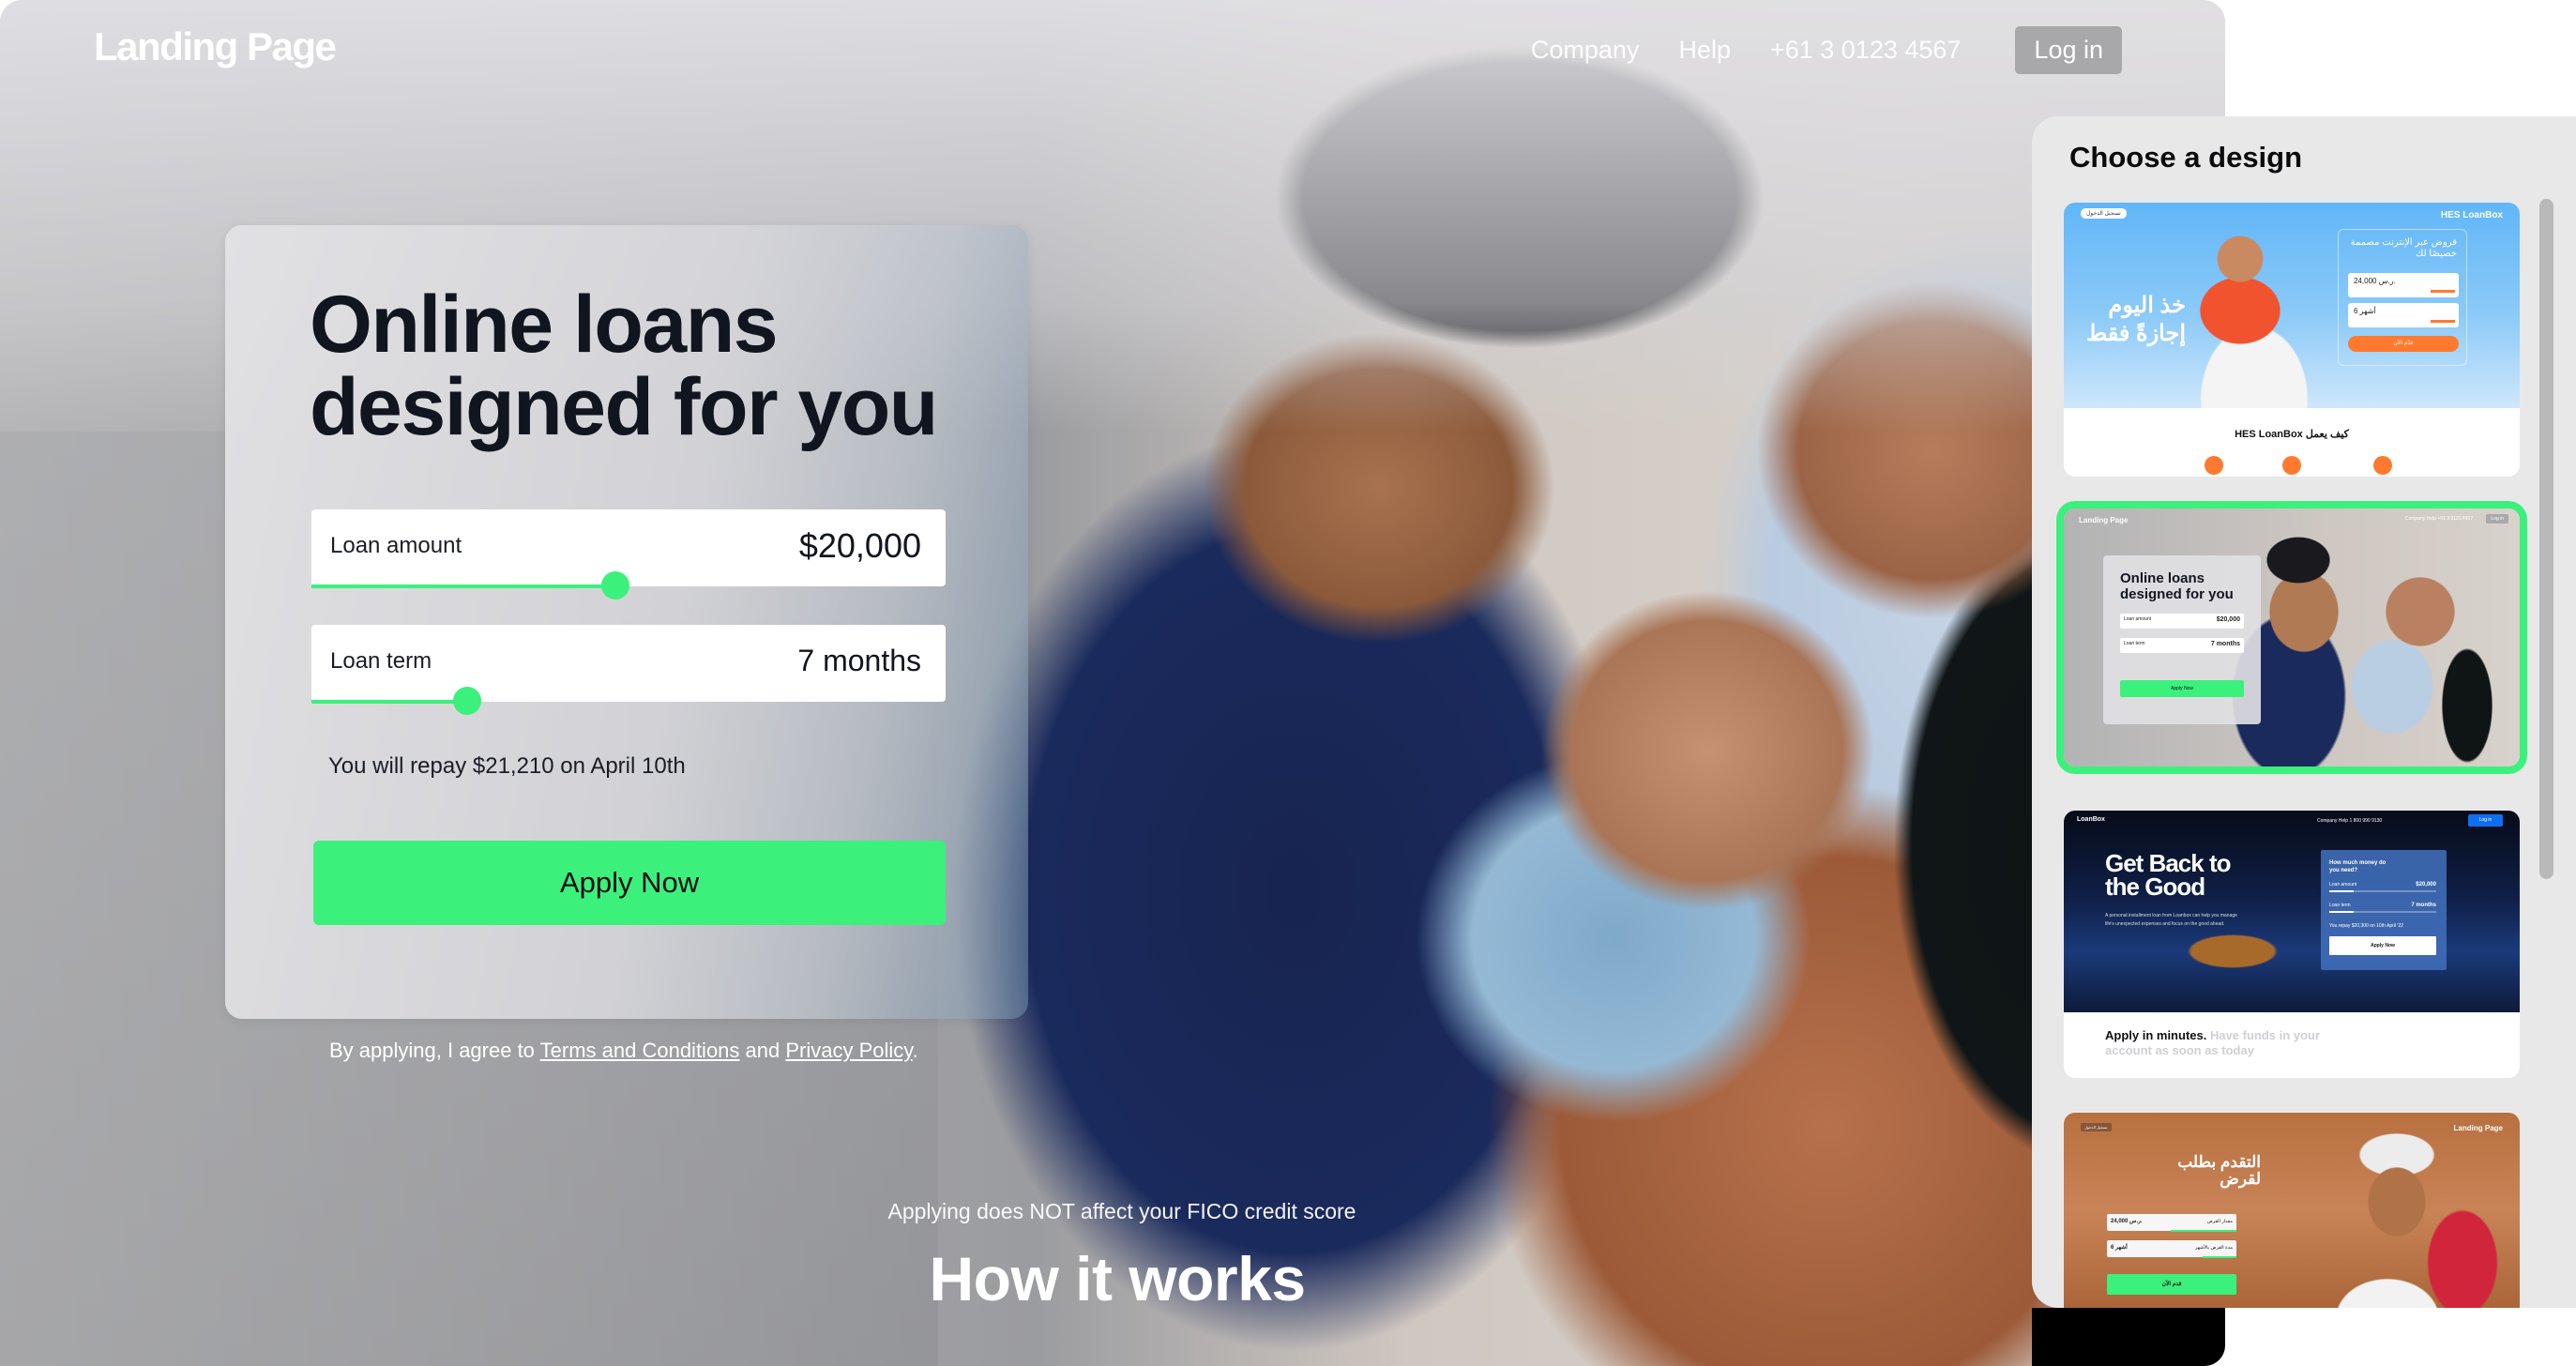 This screenshot has width=2576, height=1366. What do you see at coordinates (2403, 344) in the screenshot?
I see `thumb-cta: قدّم الآن` at bounding box center [2403, 344].